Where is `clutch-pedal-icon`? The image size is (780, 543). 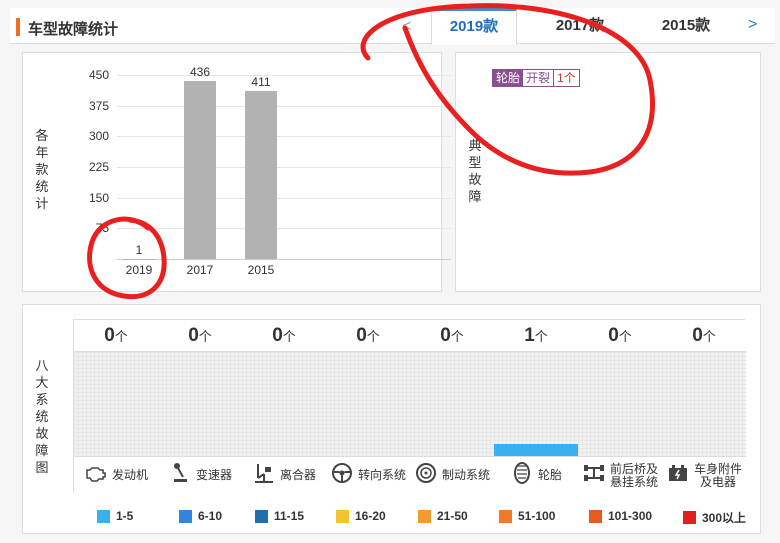 clutch-pedal-icon is located at coordinates (264, 475).